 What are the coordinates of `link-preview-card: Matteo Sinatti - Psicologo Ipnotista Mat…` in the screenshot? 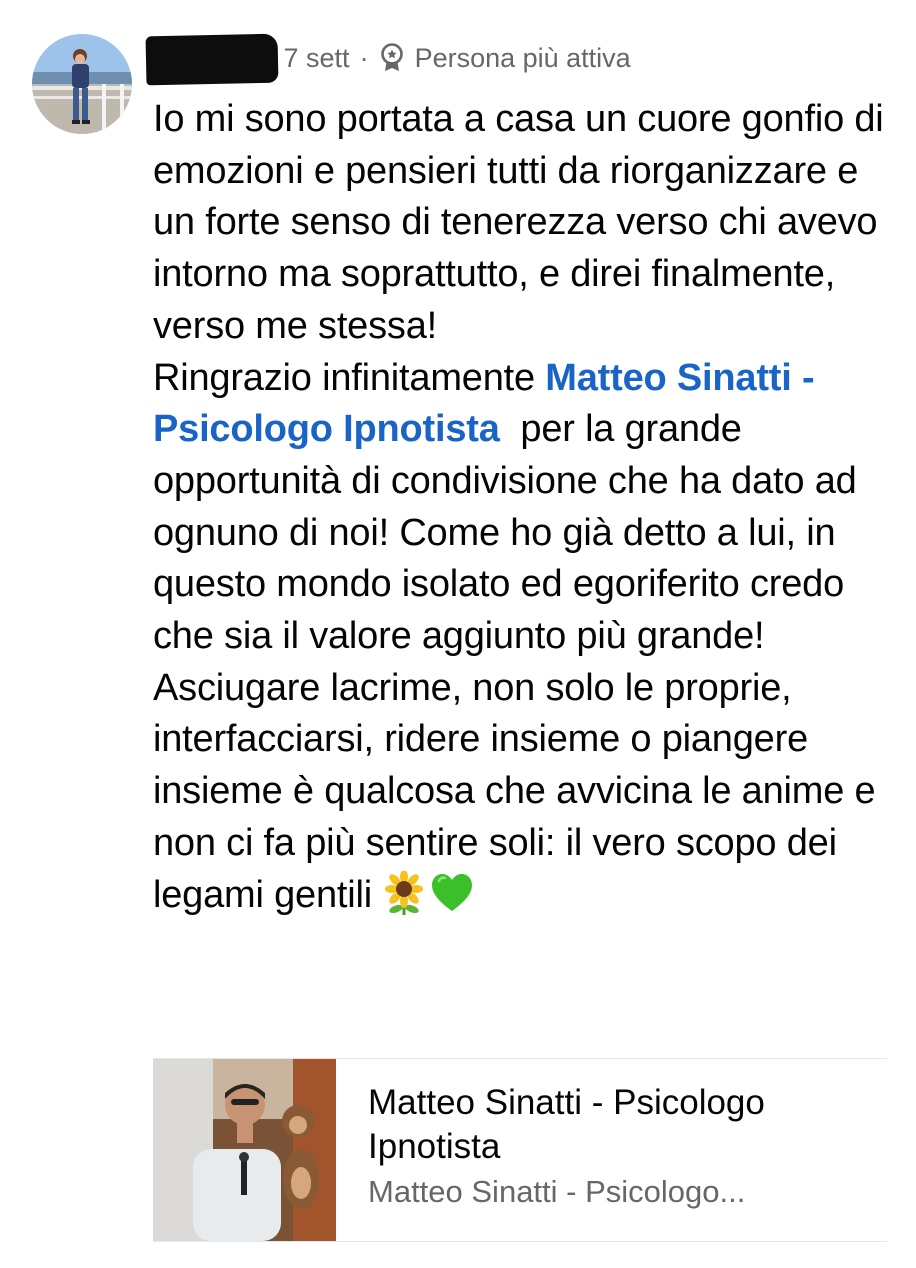 It's located at (520, 1150).